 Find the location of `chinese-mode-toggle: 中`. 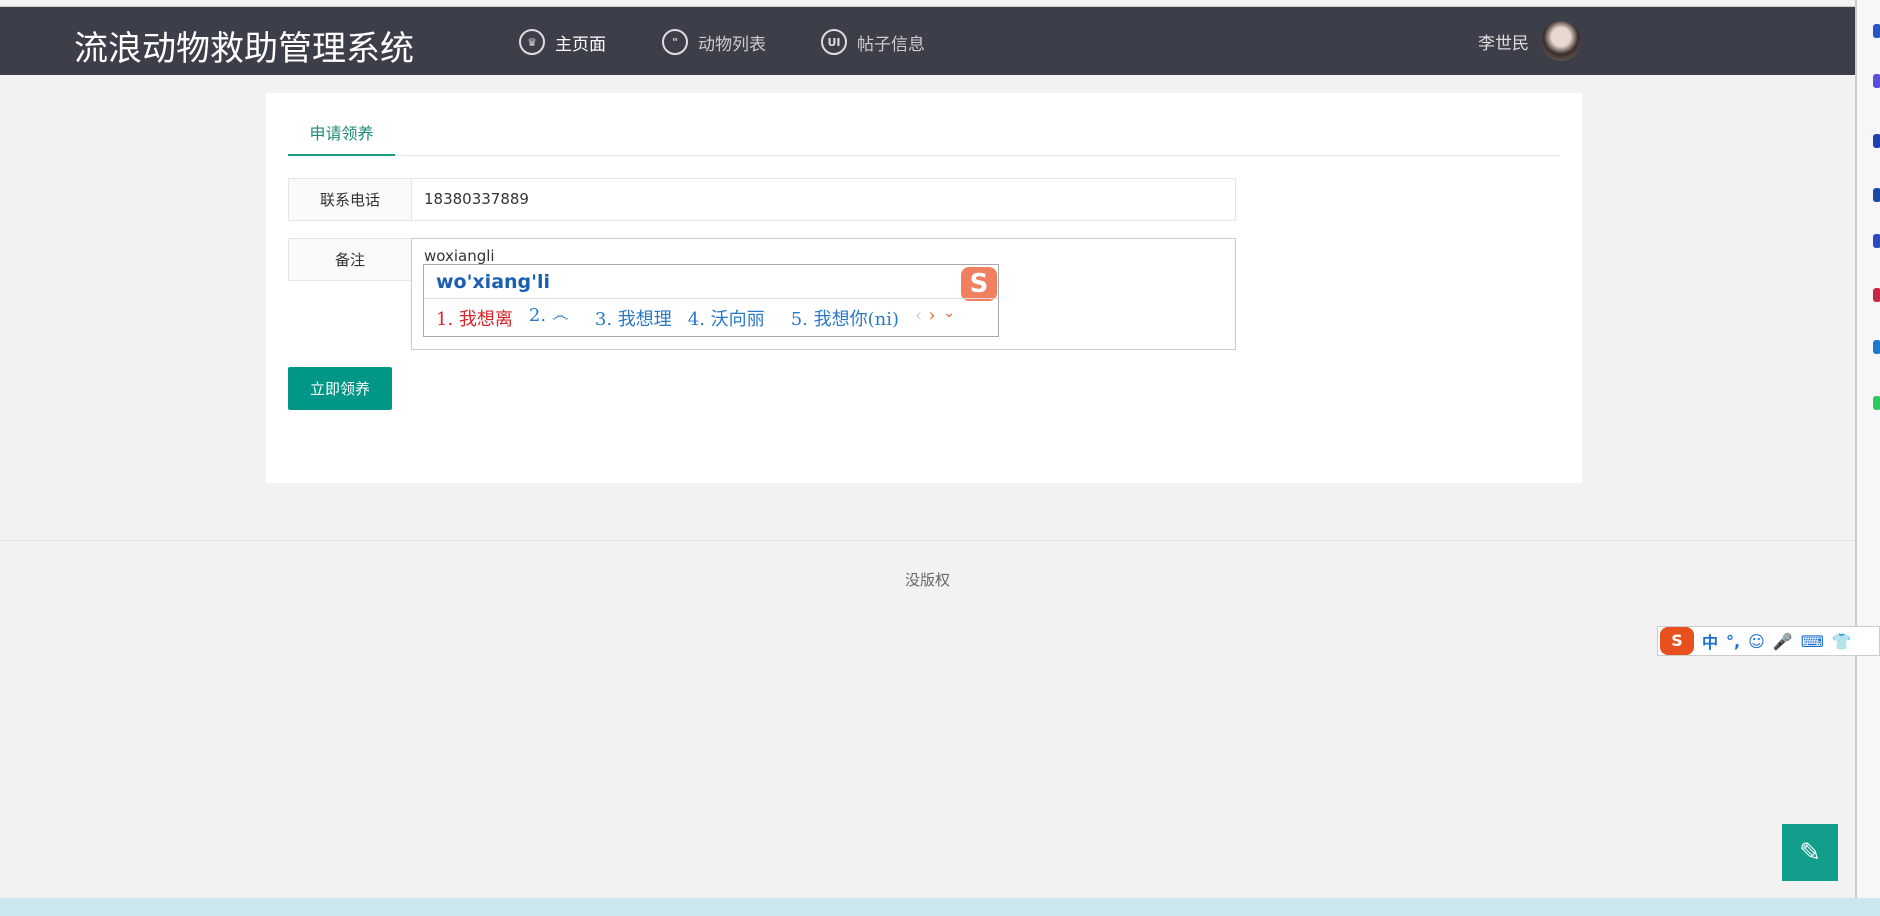

chinese-mode-toggle: 中 is located at coordinates (1710, 641).